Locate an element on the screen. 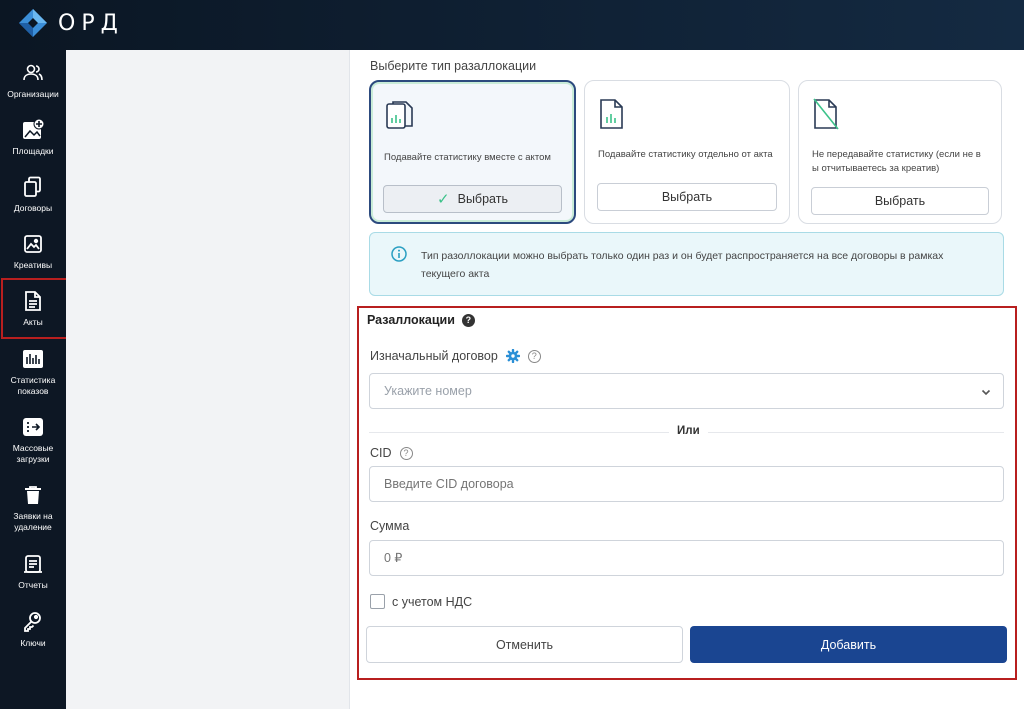 This screenshot has width=1024, height=709. sidebar-item-sites: Площадки is located at coordinates (33, 138).